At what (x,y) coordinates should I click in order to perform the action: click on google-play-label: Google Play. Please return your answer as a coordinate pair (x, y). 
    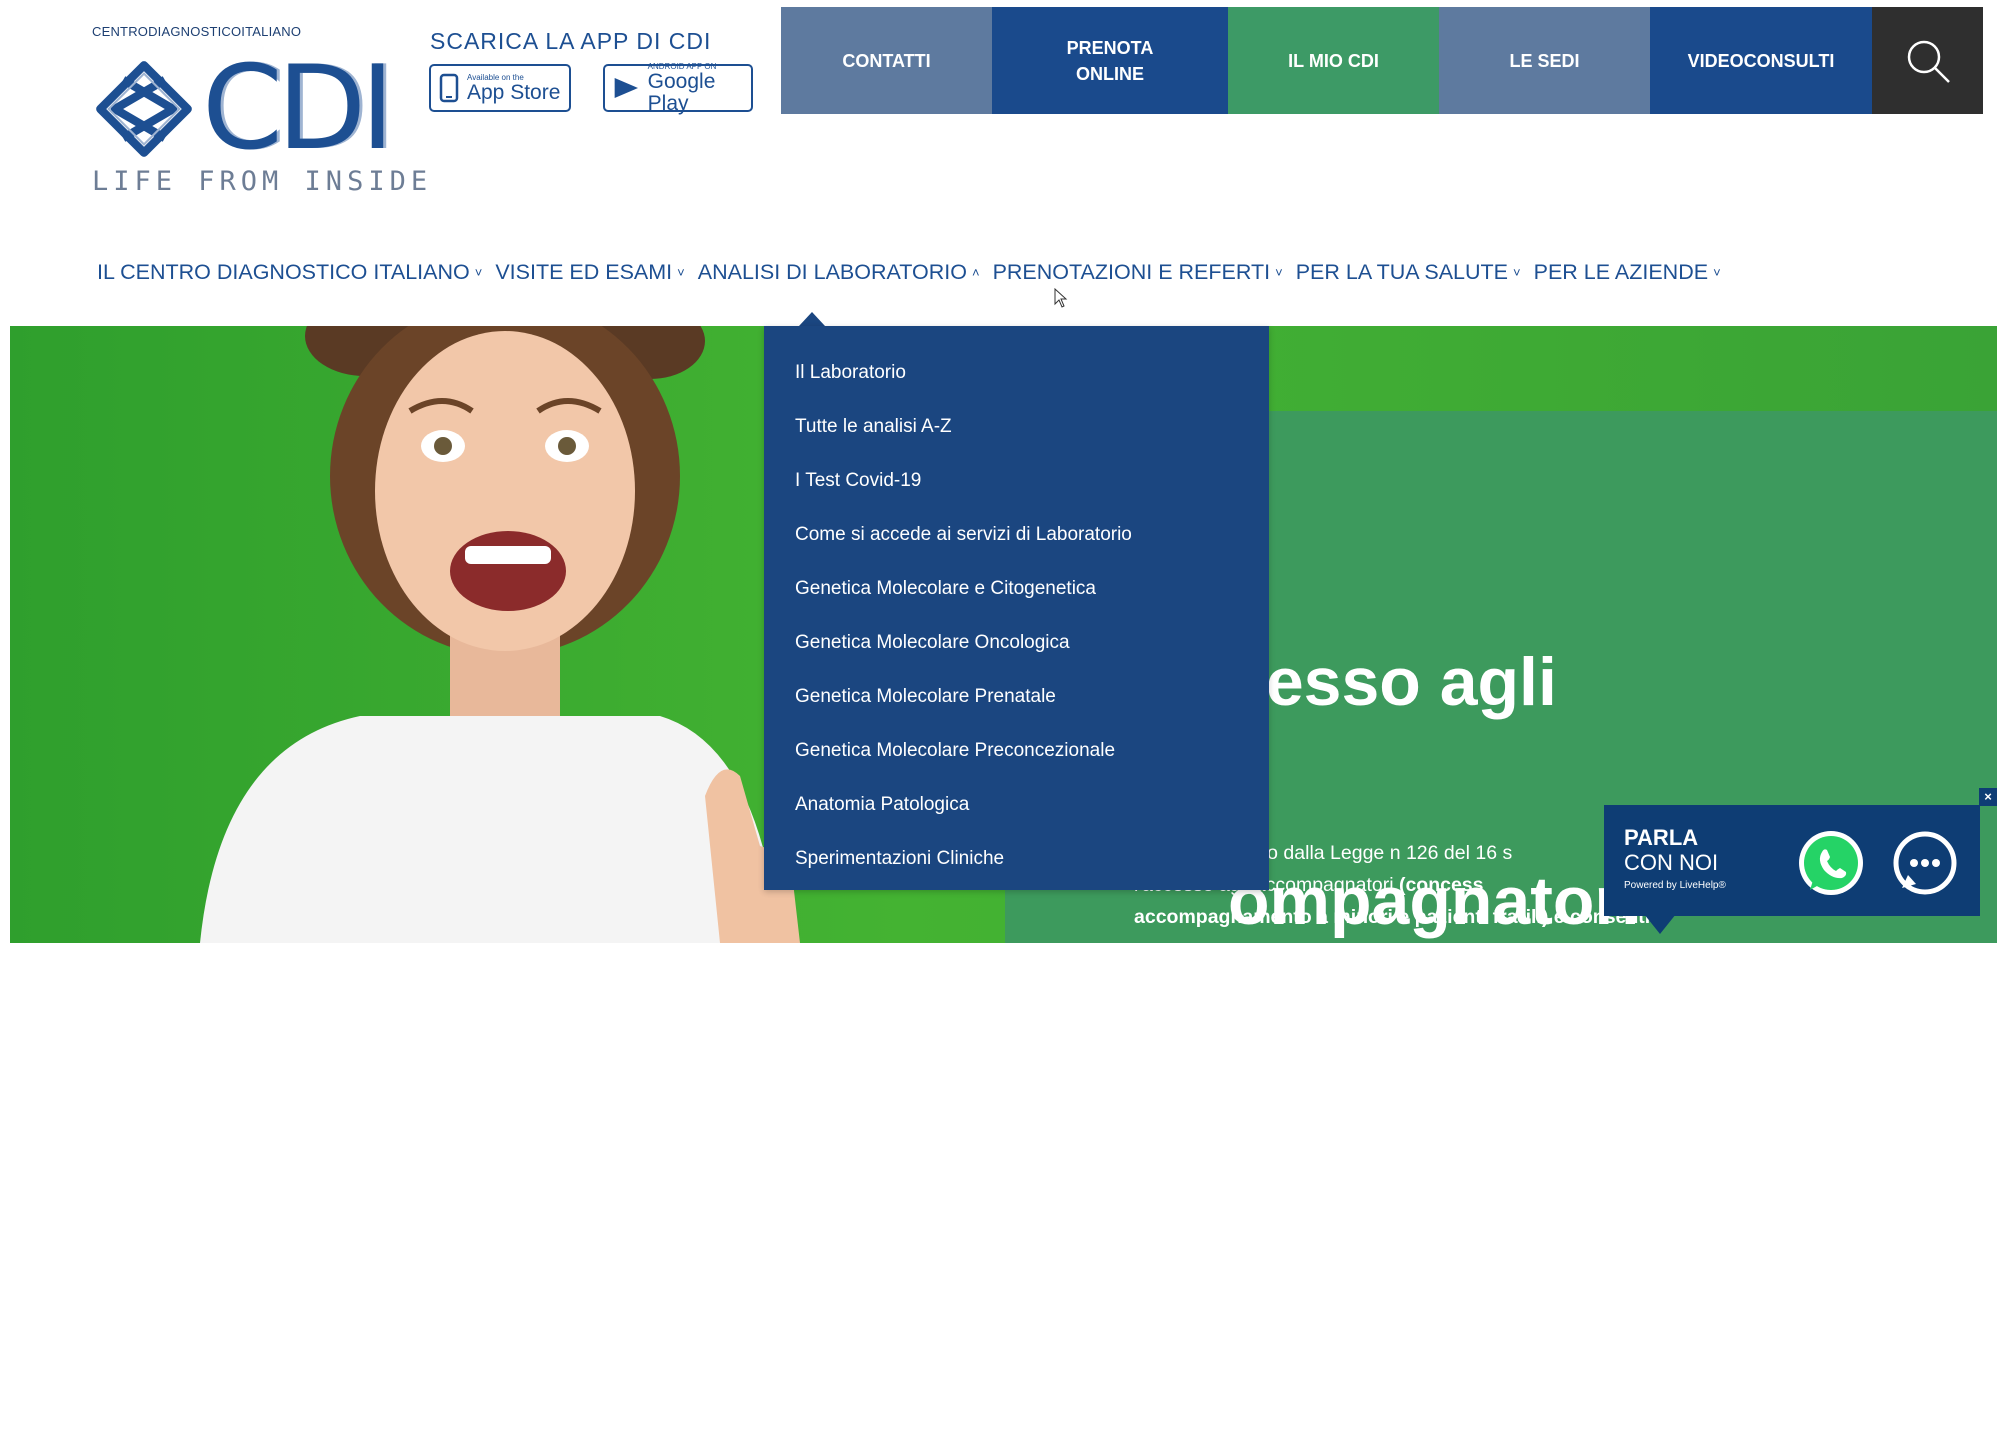
    Looking at the image, I should click on (681, 92).